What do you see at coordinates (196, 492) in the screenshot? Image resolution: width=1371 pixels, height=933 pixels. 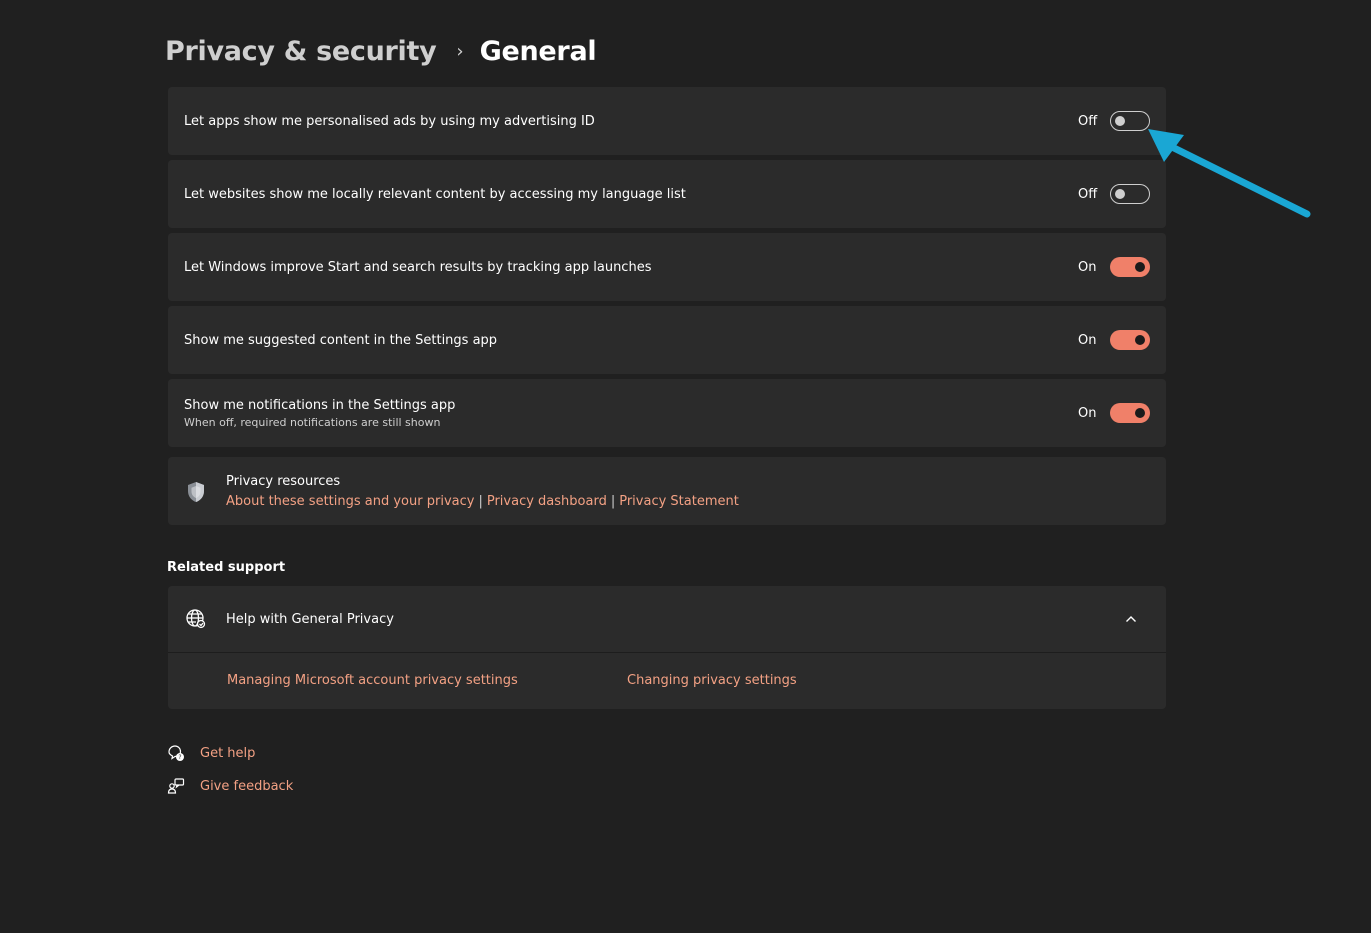 I see `shield-icon` at bounding box center [196, 492].